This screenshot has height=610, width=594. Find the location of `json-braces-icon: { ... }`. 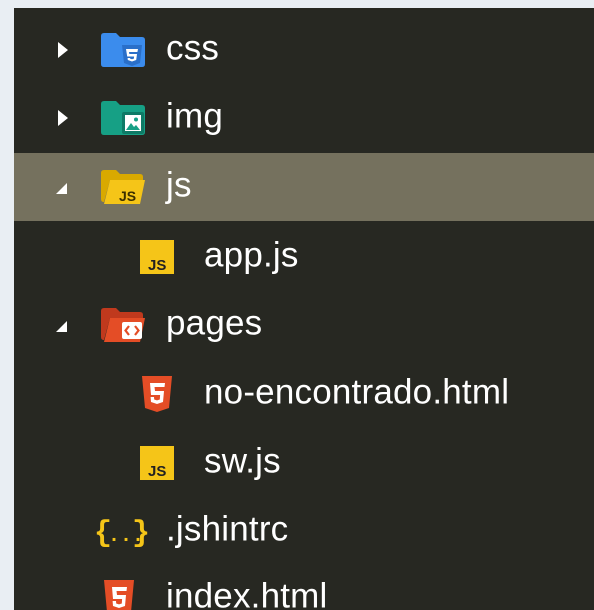

json-braces-icon: { ... } is located at coordinates (122, 532).